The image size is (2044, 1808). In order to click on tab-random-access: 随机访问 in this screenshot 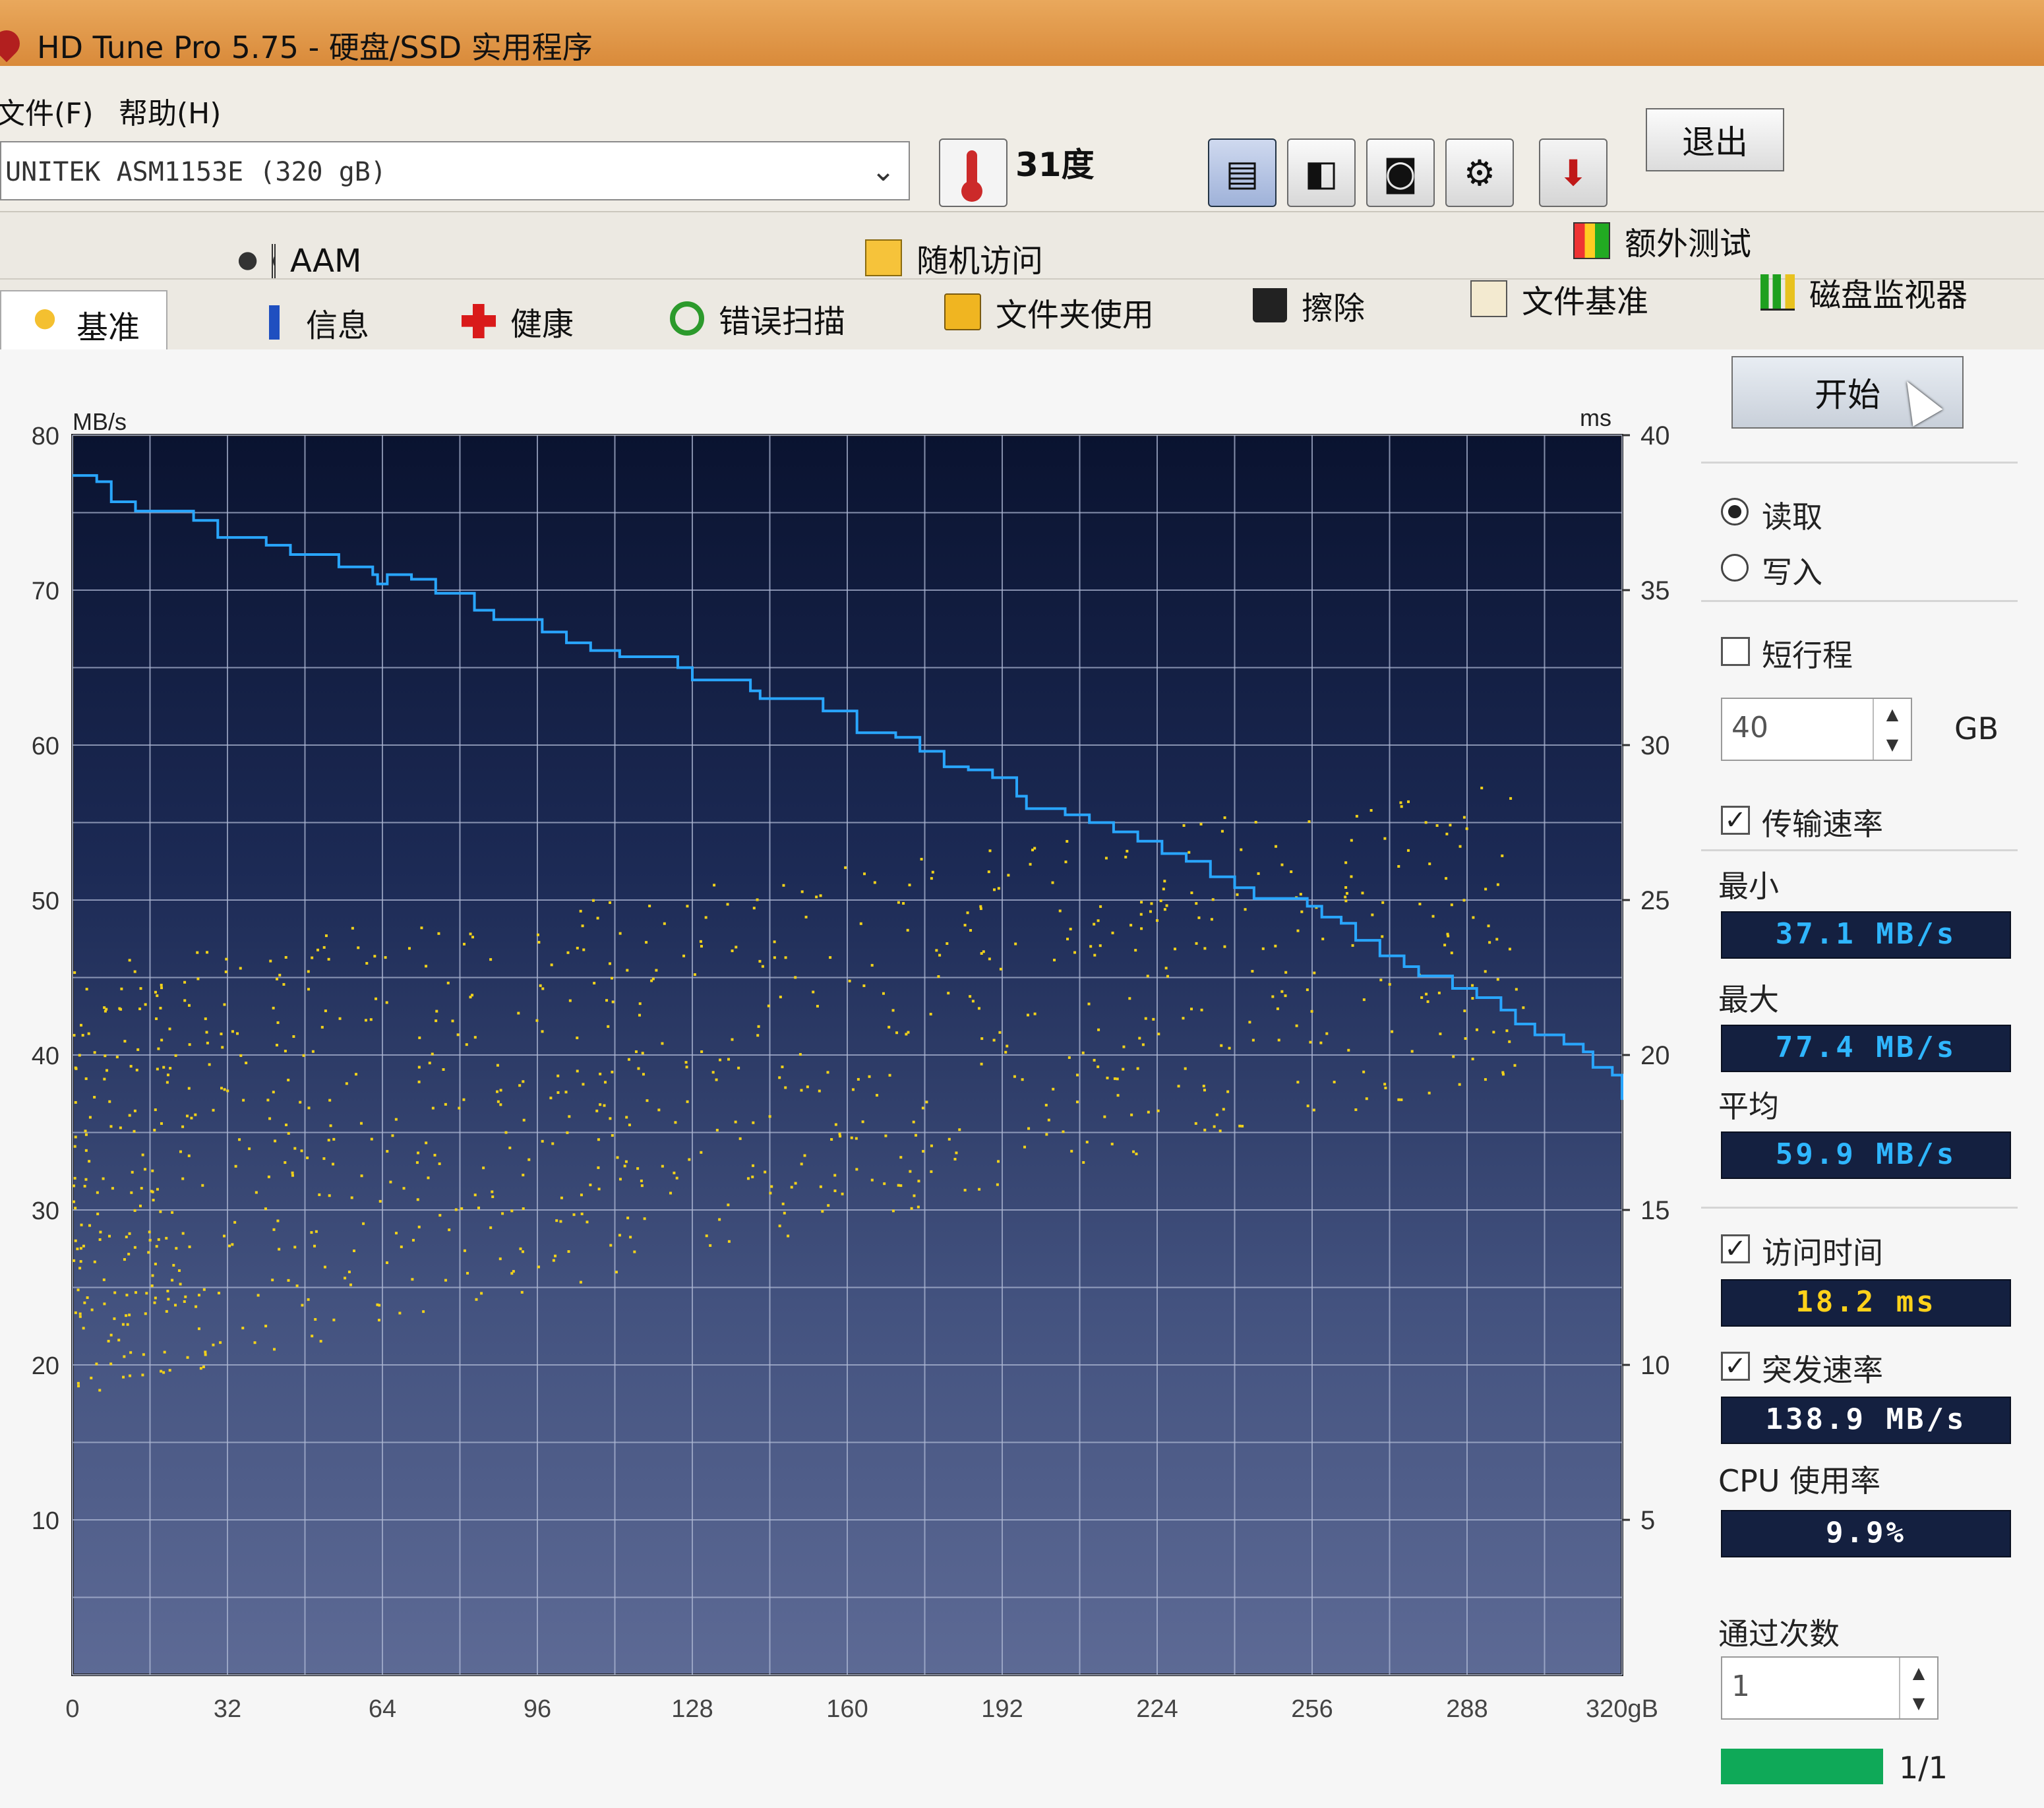, I will do `click(954, 258)`.